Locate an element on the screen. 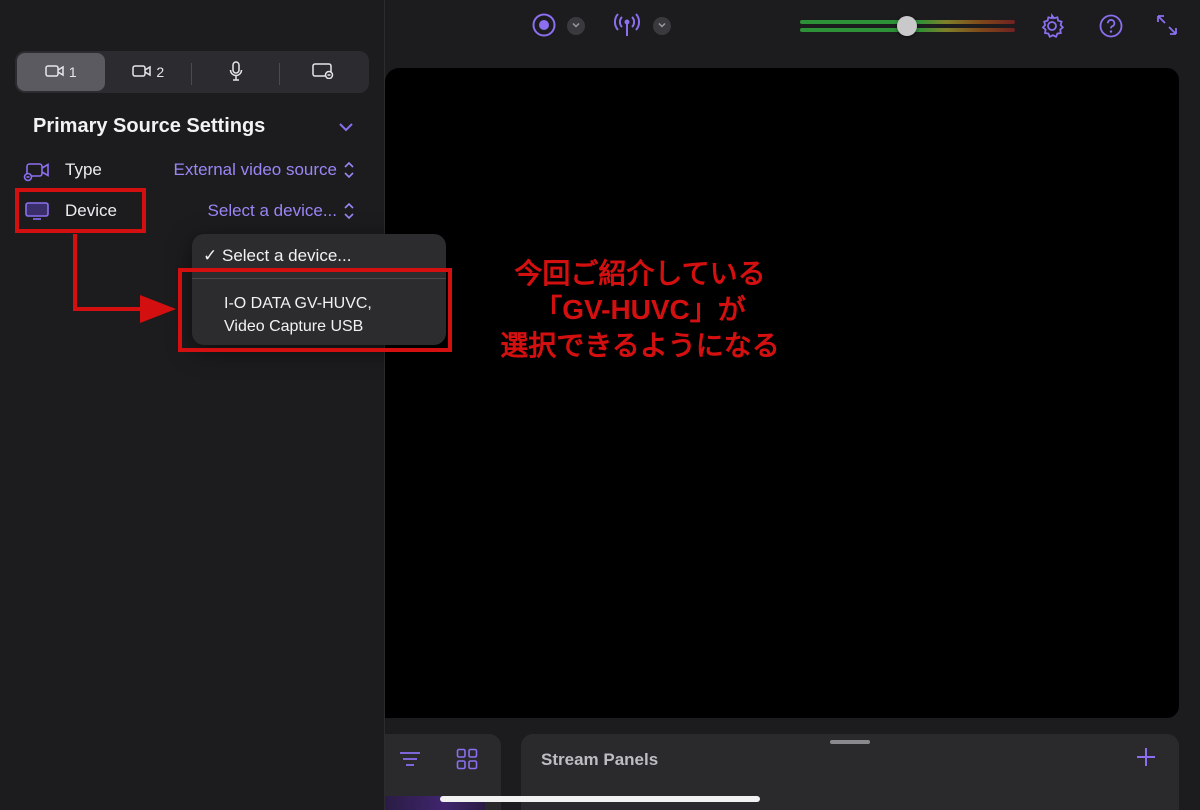 Image resolution: width=1200 pixels, height=810 pixels. annotation-line: 「GV-HUVC」が is located at coordinates (640, 309).